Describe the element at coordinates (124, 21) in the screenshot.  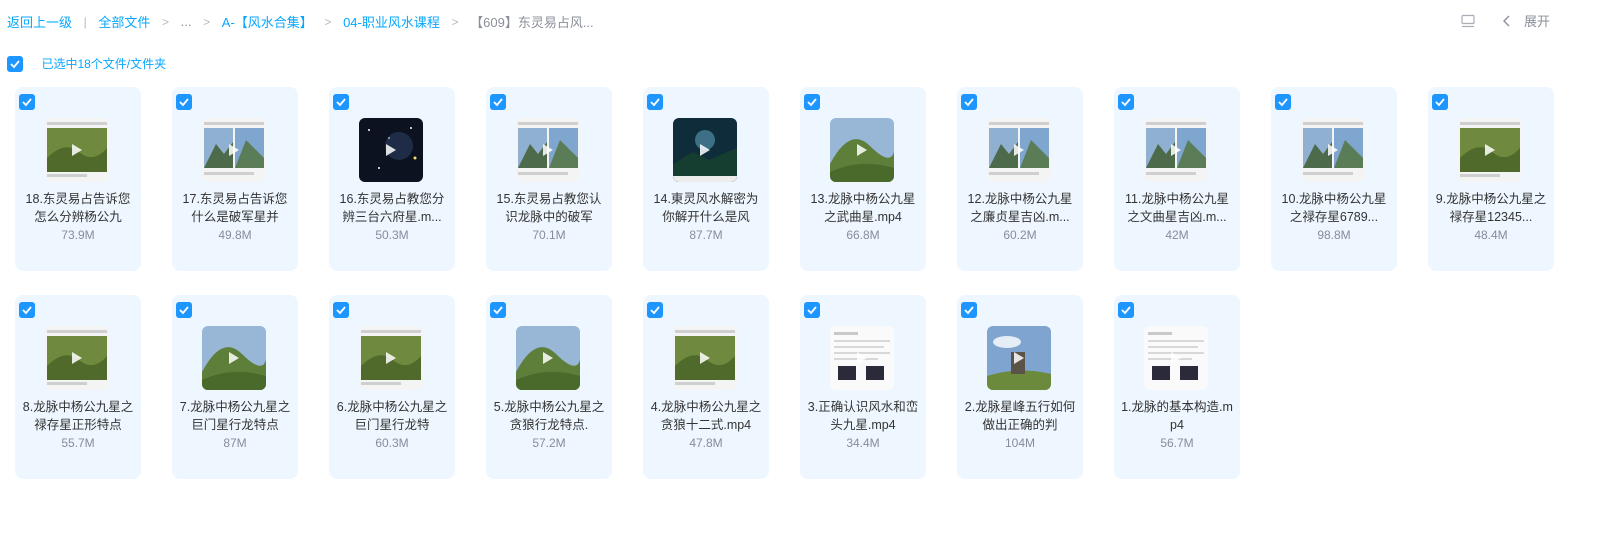
I see `breadcrumb-all-files: 全部文件` at that location.